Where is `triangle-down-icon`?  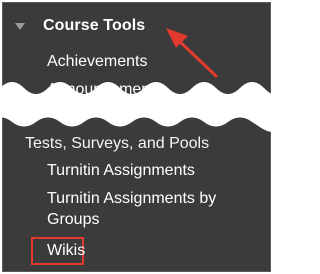 triangle-down-icon is located at coordinates (20, 26).